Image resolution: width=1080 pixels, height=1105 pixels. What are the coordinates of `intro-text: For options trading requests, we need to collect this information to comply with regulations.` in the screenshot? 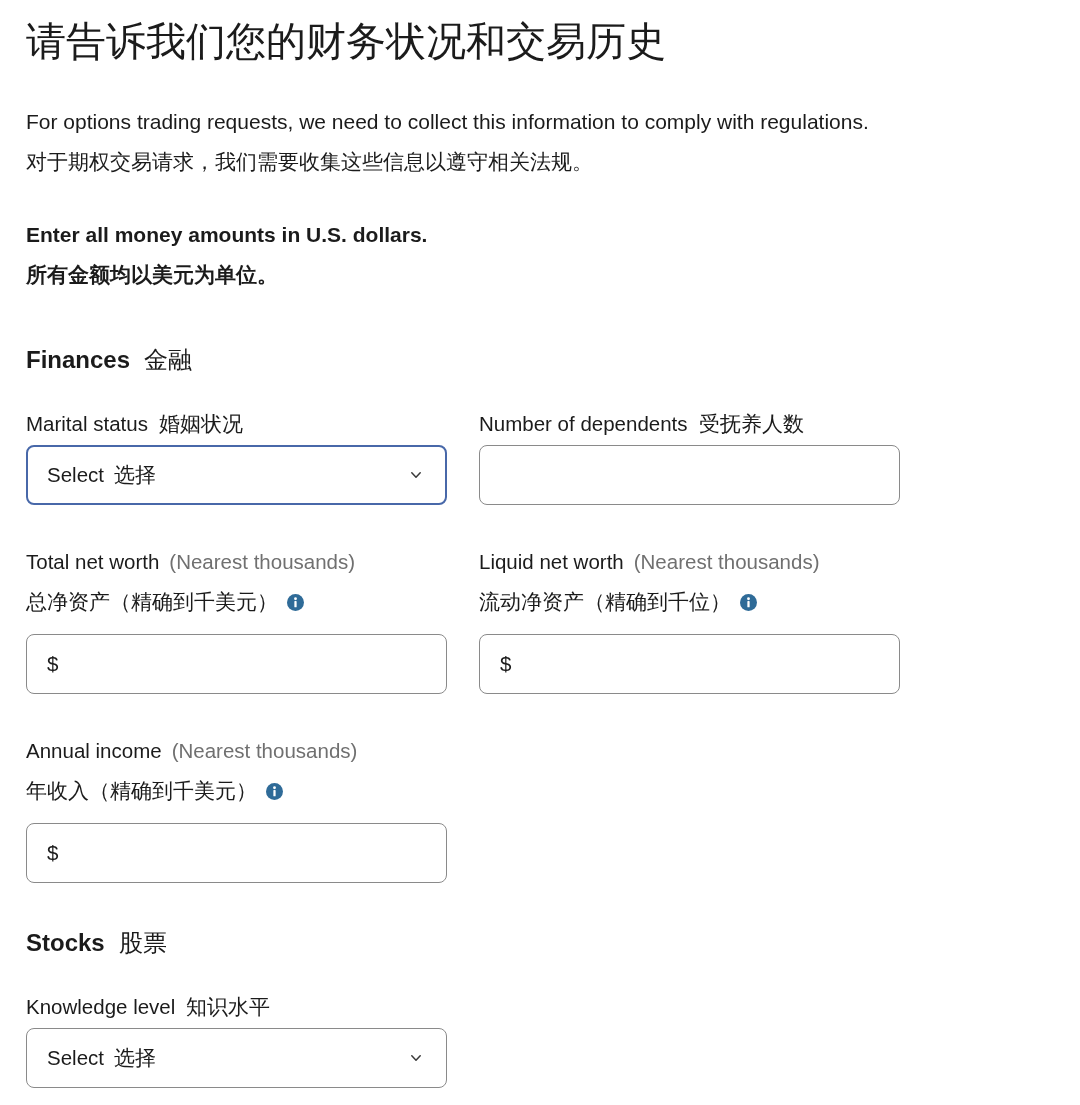 It's located at (447, 122).